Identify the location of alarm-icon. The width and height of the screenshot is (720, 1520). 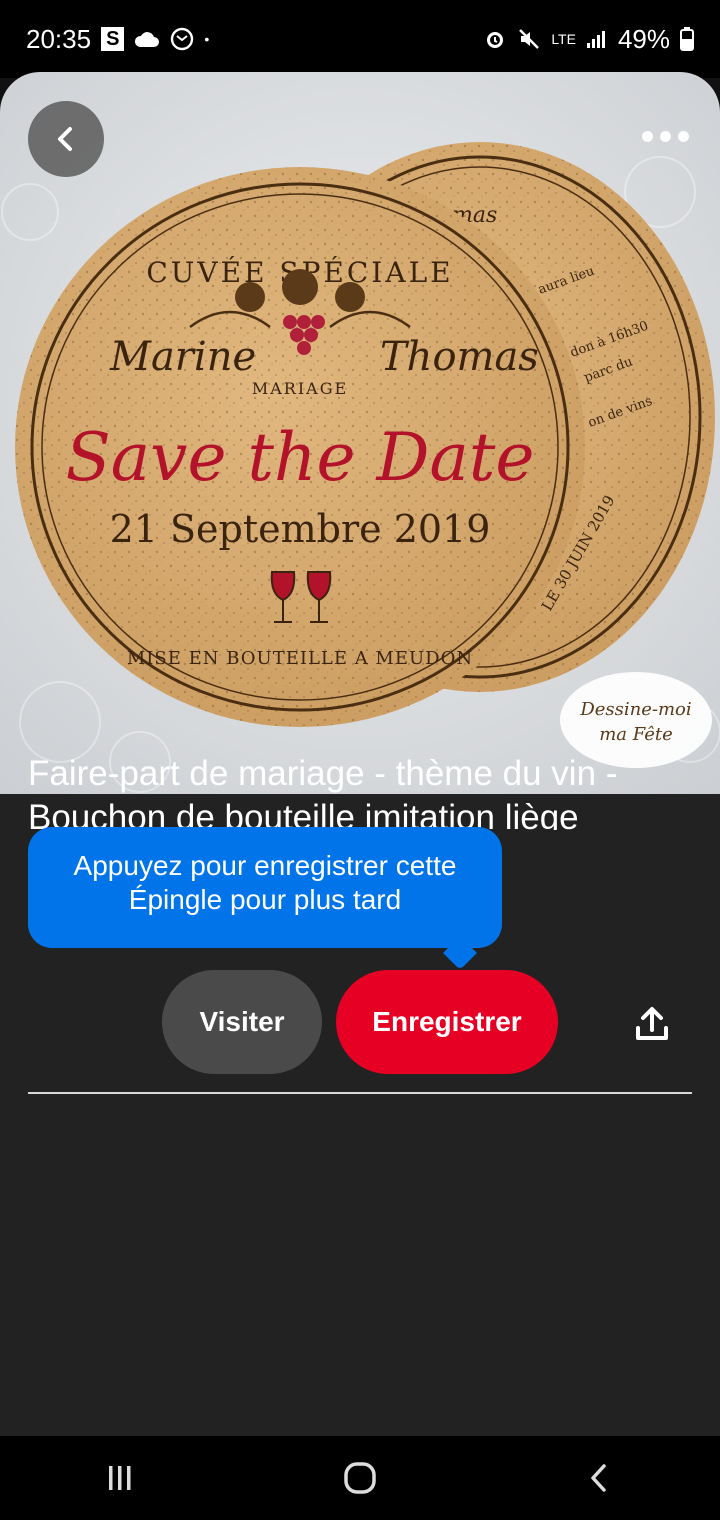
(495, 40).